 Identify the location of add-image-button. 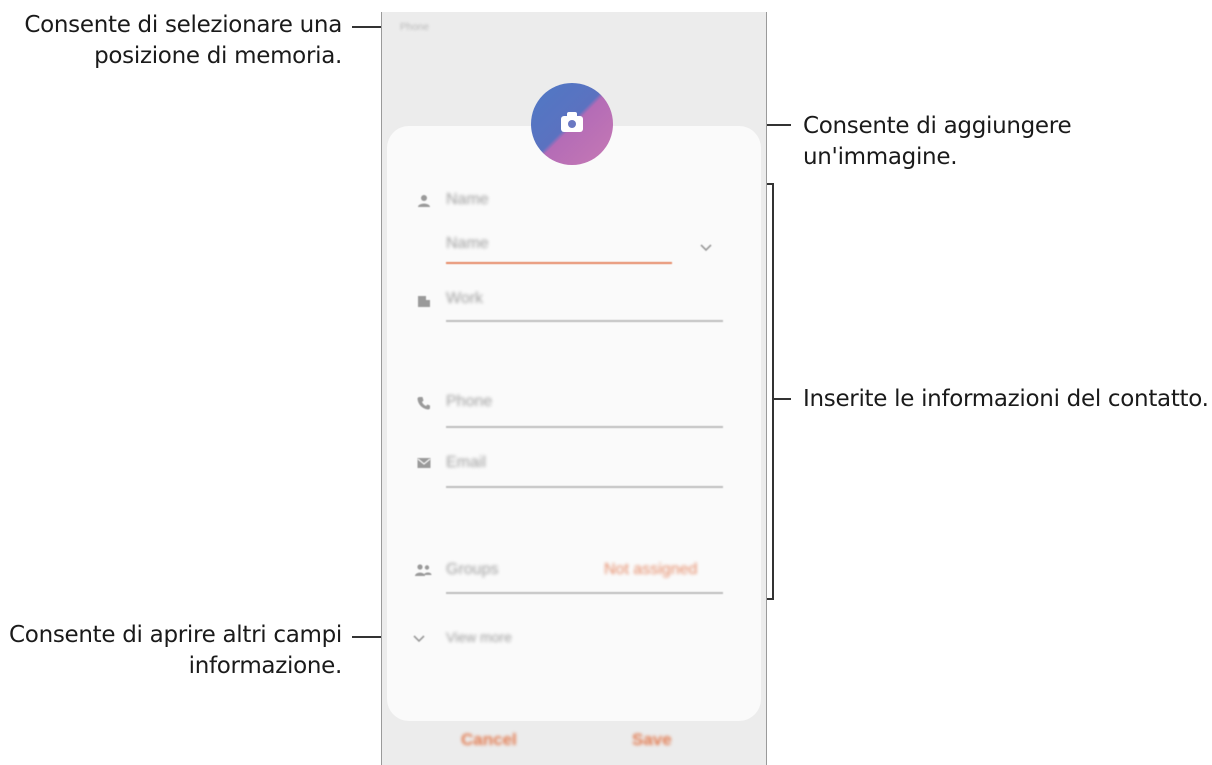
(572, 124).